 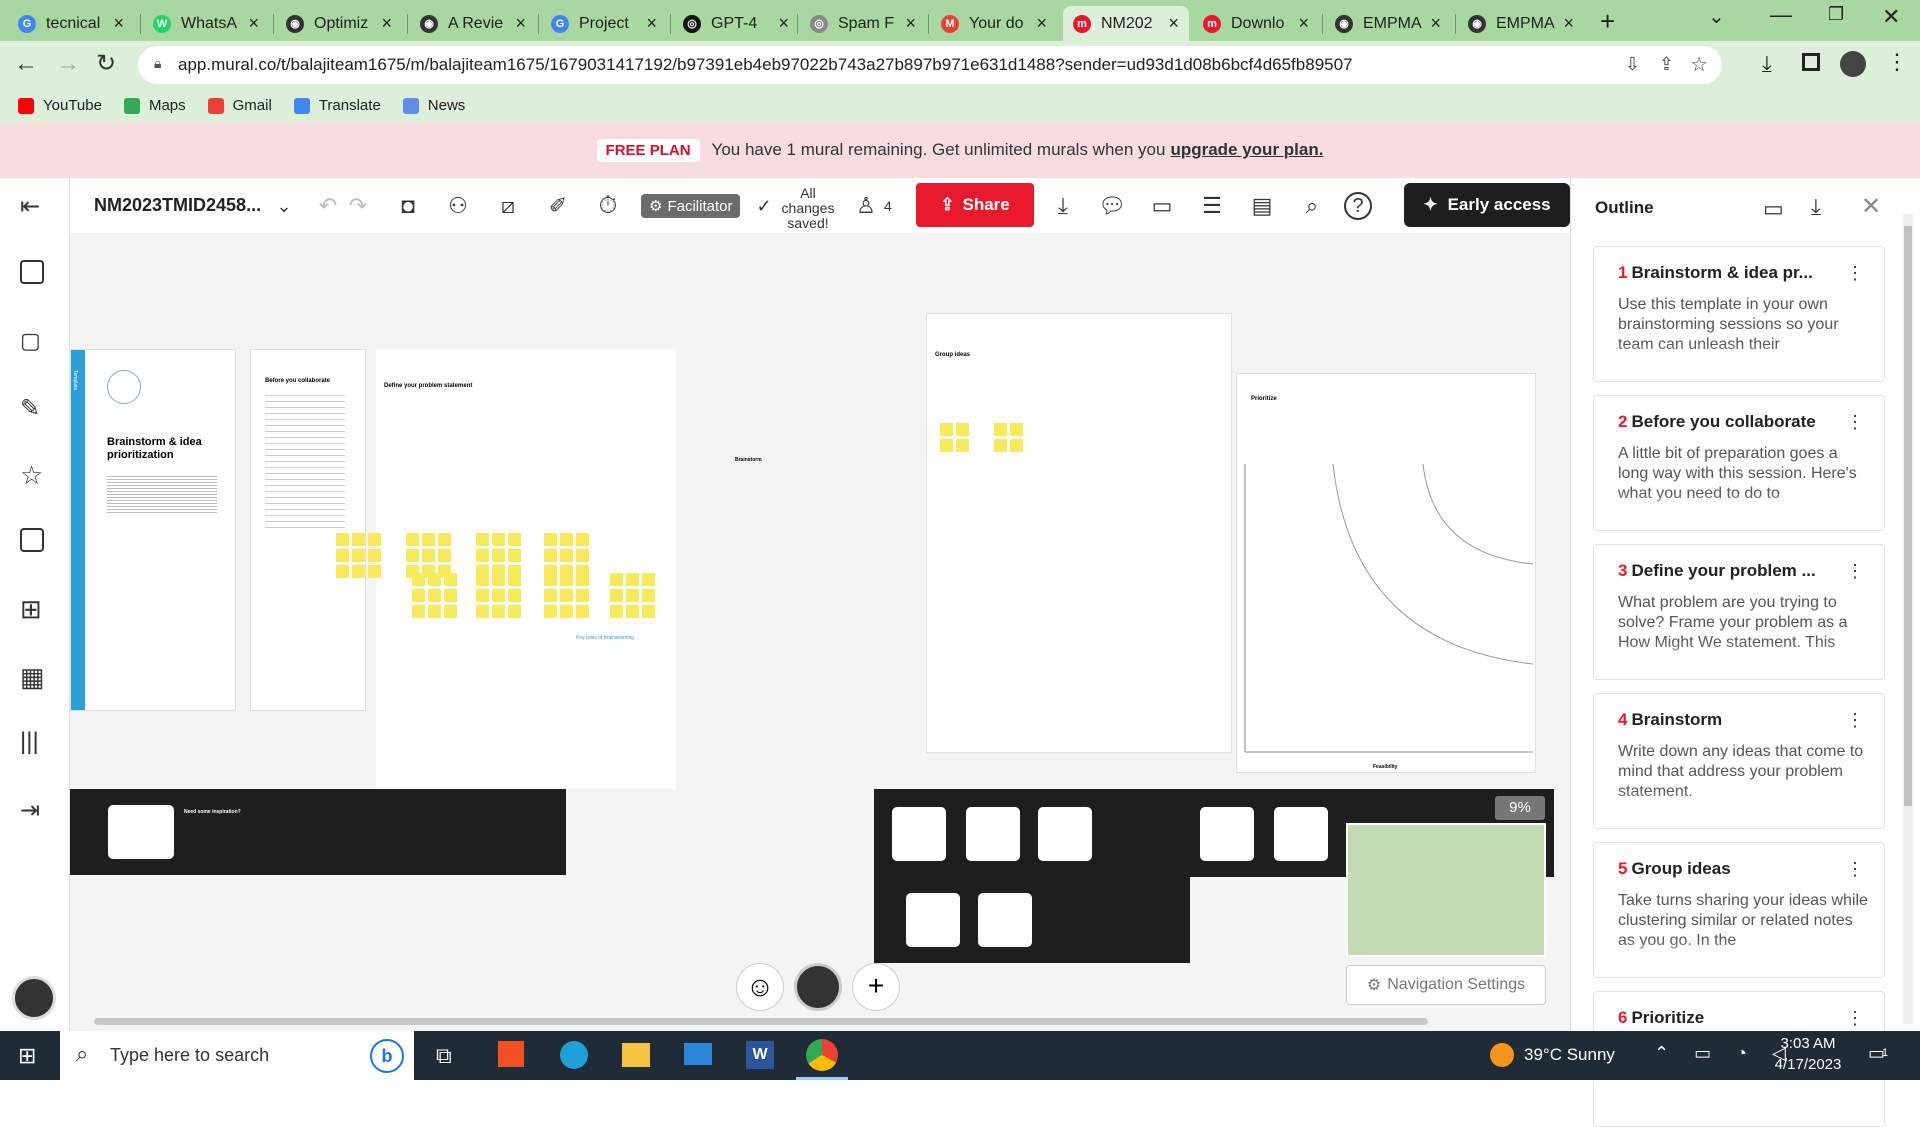 What do you see at coordinates (863, 23) in the screenshot?
I see `browser-tab: ◎ Spam F ×` at bounding box center [863, 23].